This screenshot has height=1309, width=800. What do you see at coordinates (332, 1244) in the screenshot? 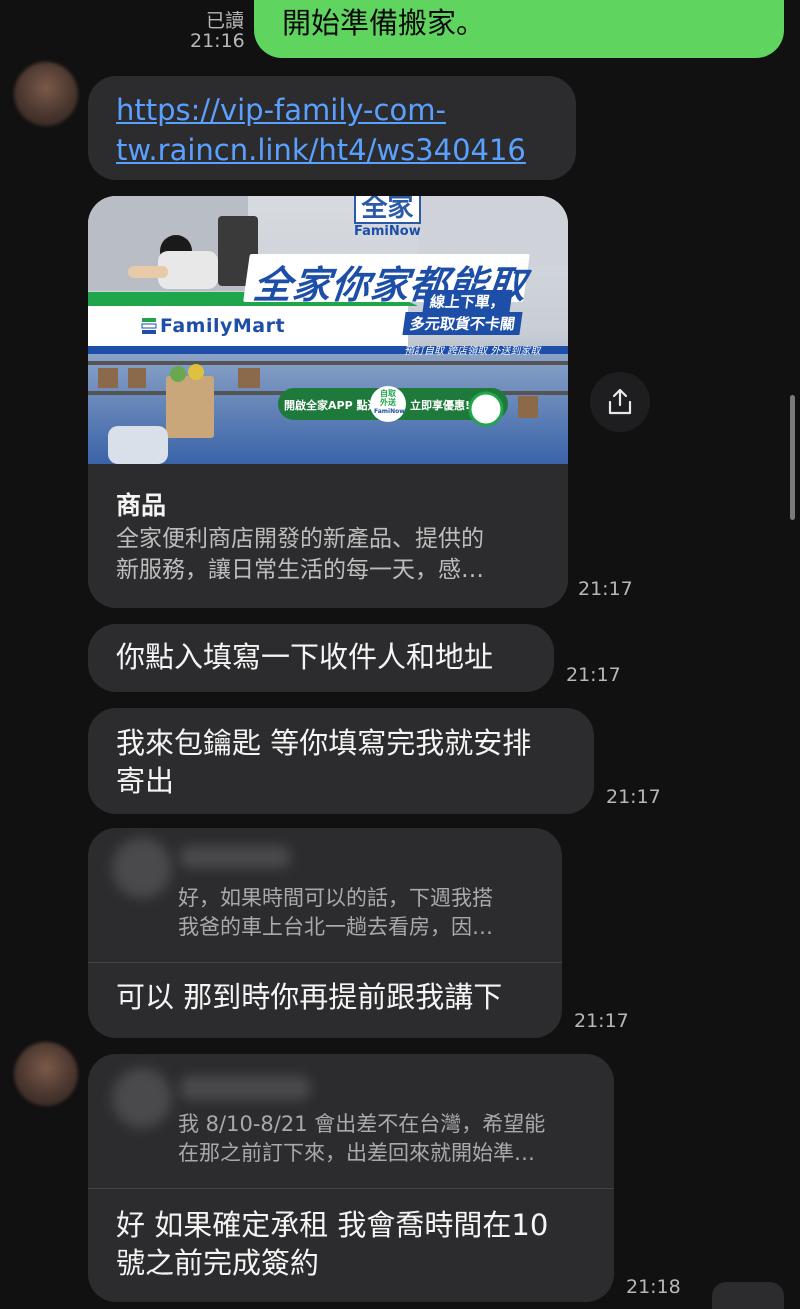
I see `reply-text: 好 如果確定承租 我會喬時間在10 號之前完成簽約` at bounding box center [332, 1244].